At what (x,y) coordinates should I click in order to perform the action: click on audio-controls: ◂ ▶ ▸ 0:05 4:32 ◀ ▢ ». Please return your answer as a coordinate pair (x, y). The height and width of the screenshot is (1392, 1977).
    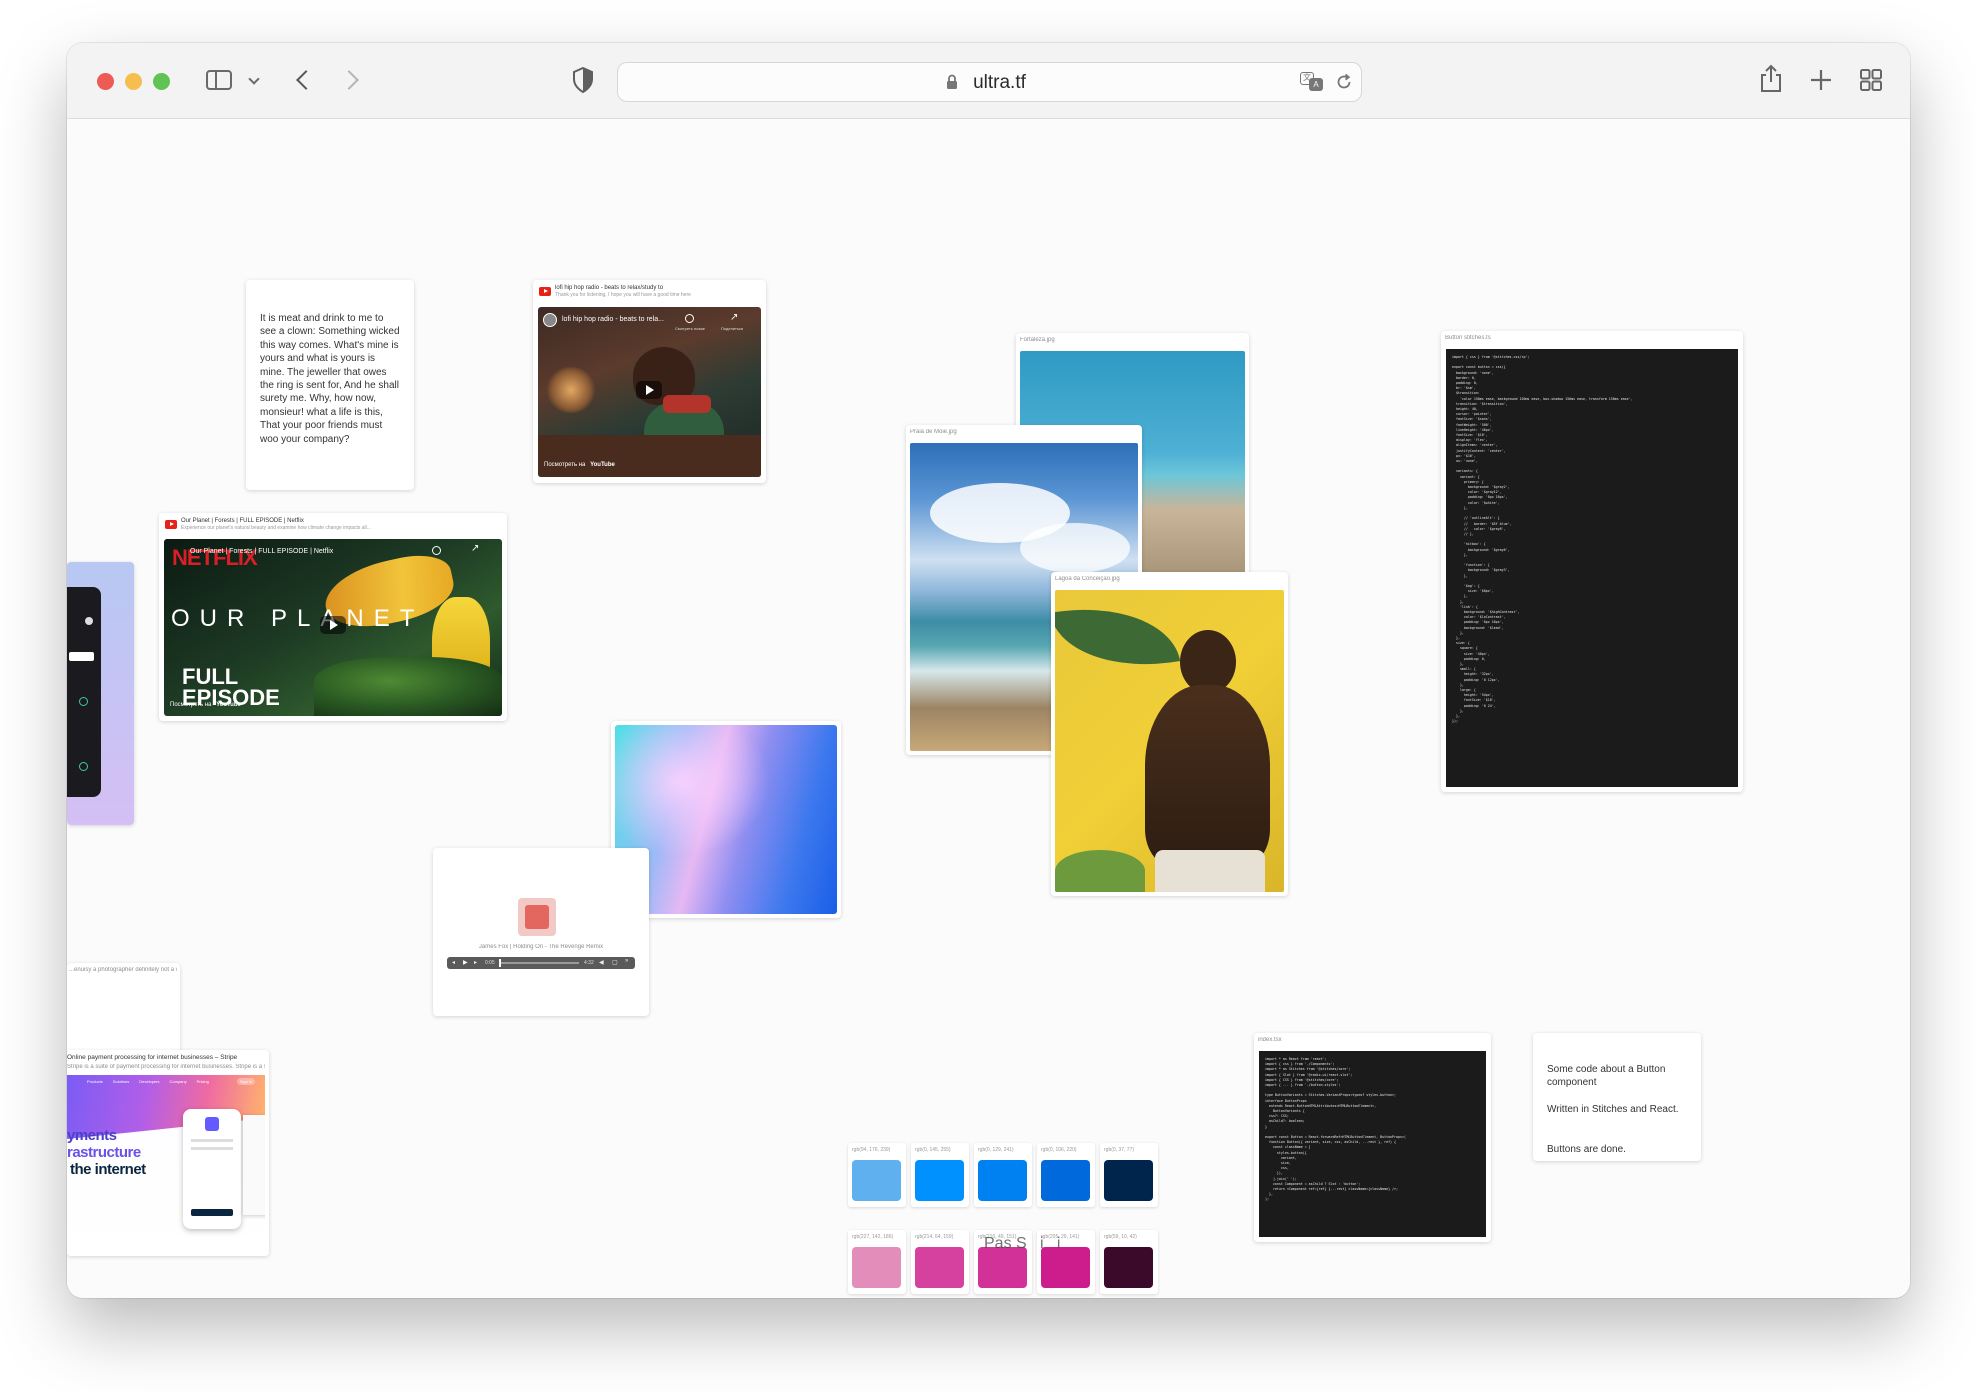
    Looking at the image, I should click on (541, 963).